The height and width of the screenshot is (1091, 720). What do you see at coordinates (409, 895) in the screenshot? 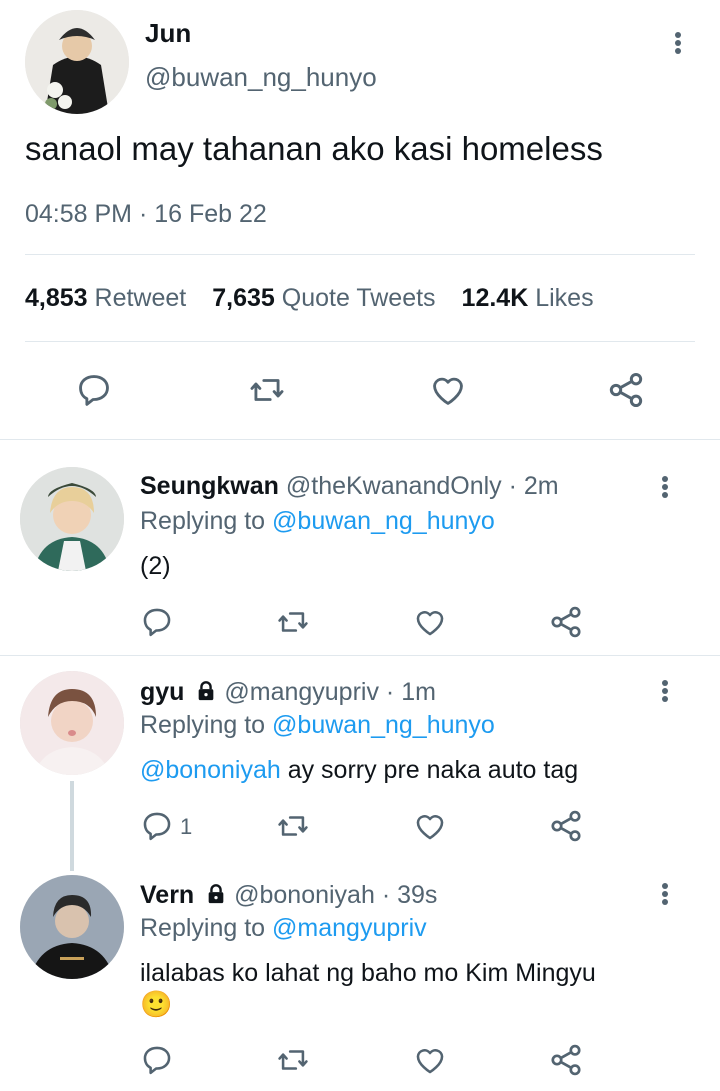
I see `reply-time: · 39s` at bounding box center [409, 895].